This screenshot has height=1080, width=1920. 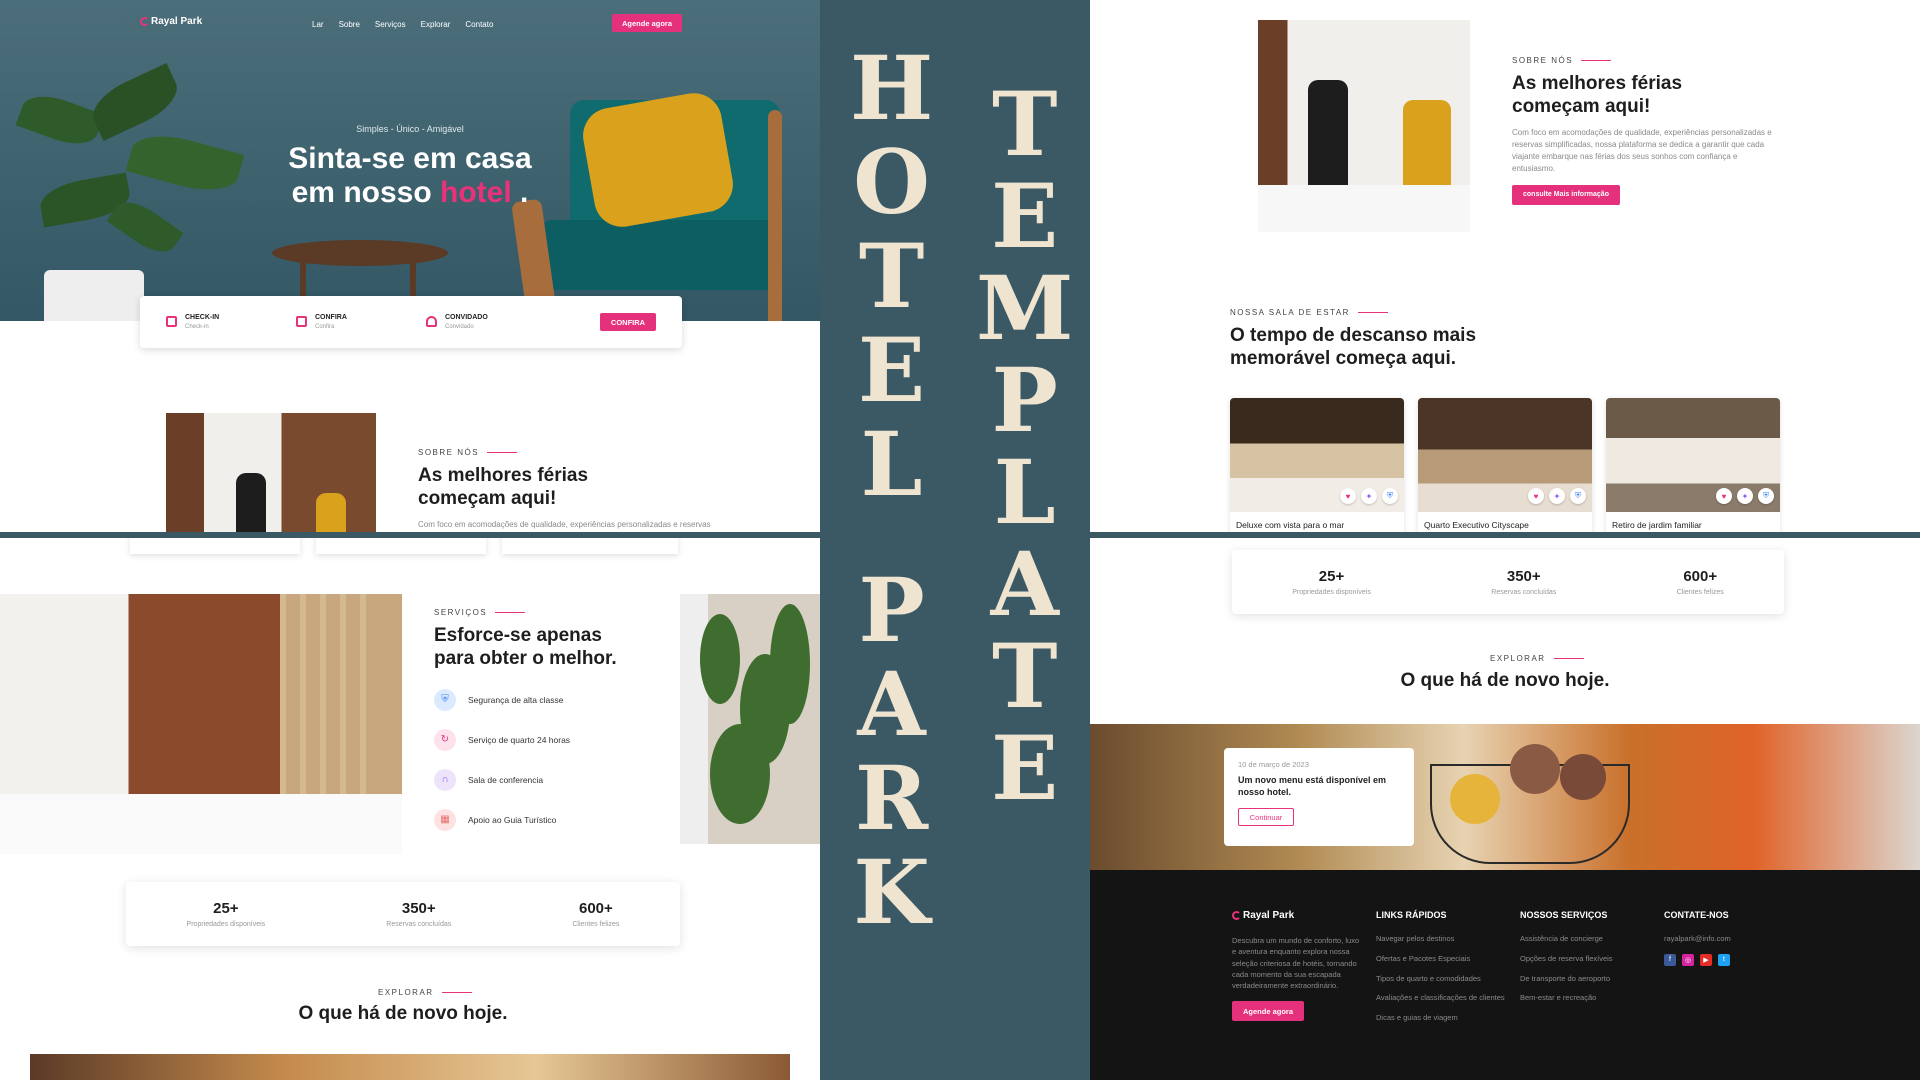 I want to click on checkin-label: CHECK-IN, so click(x=202, y=317).